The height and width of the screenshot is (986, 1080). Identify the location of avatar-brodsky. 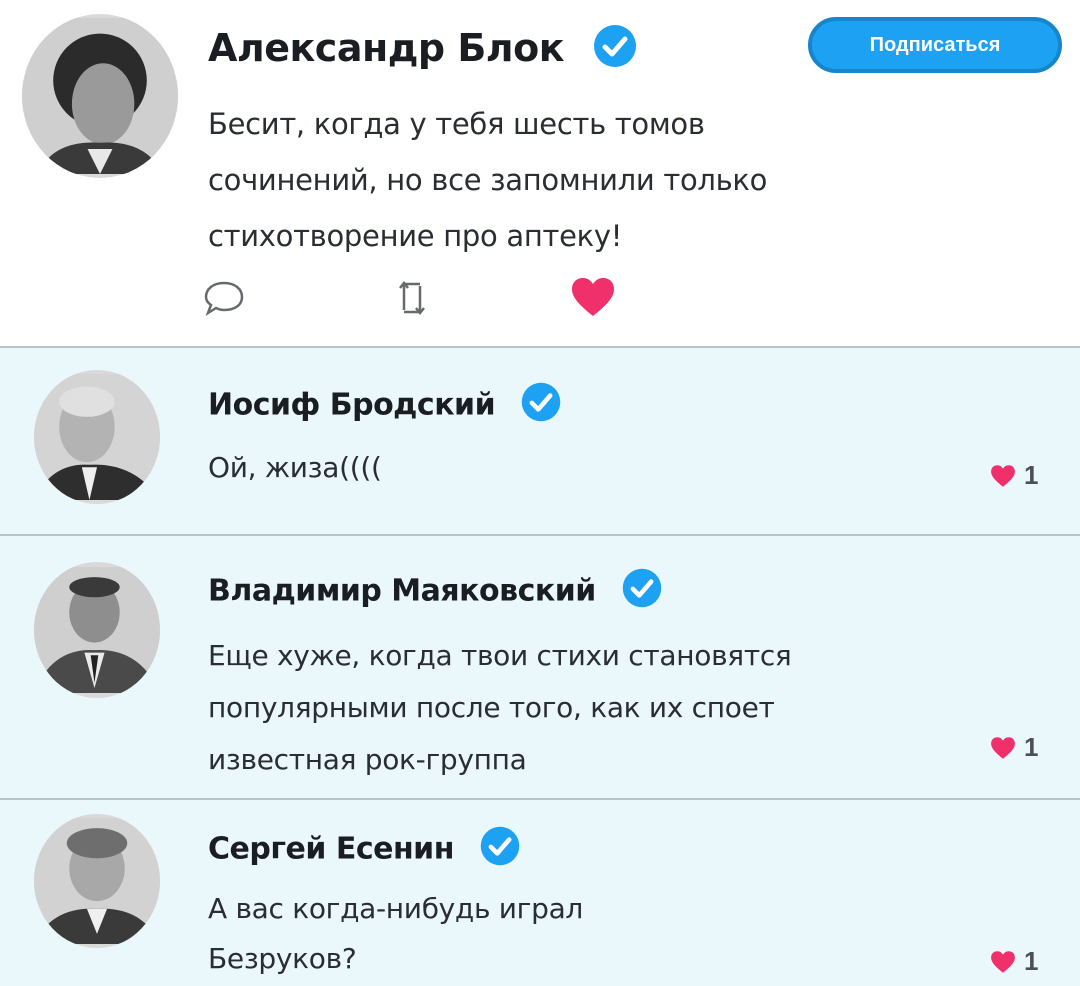
(97, 437).